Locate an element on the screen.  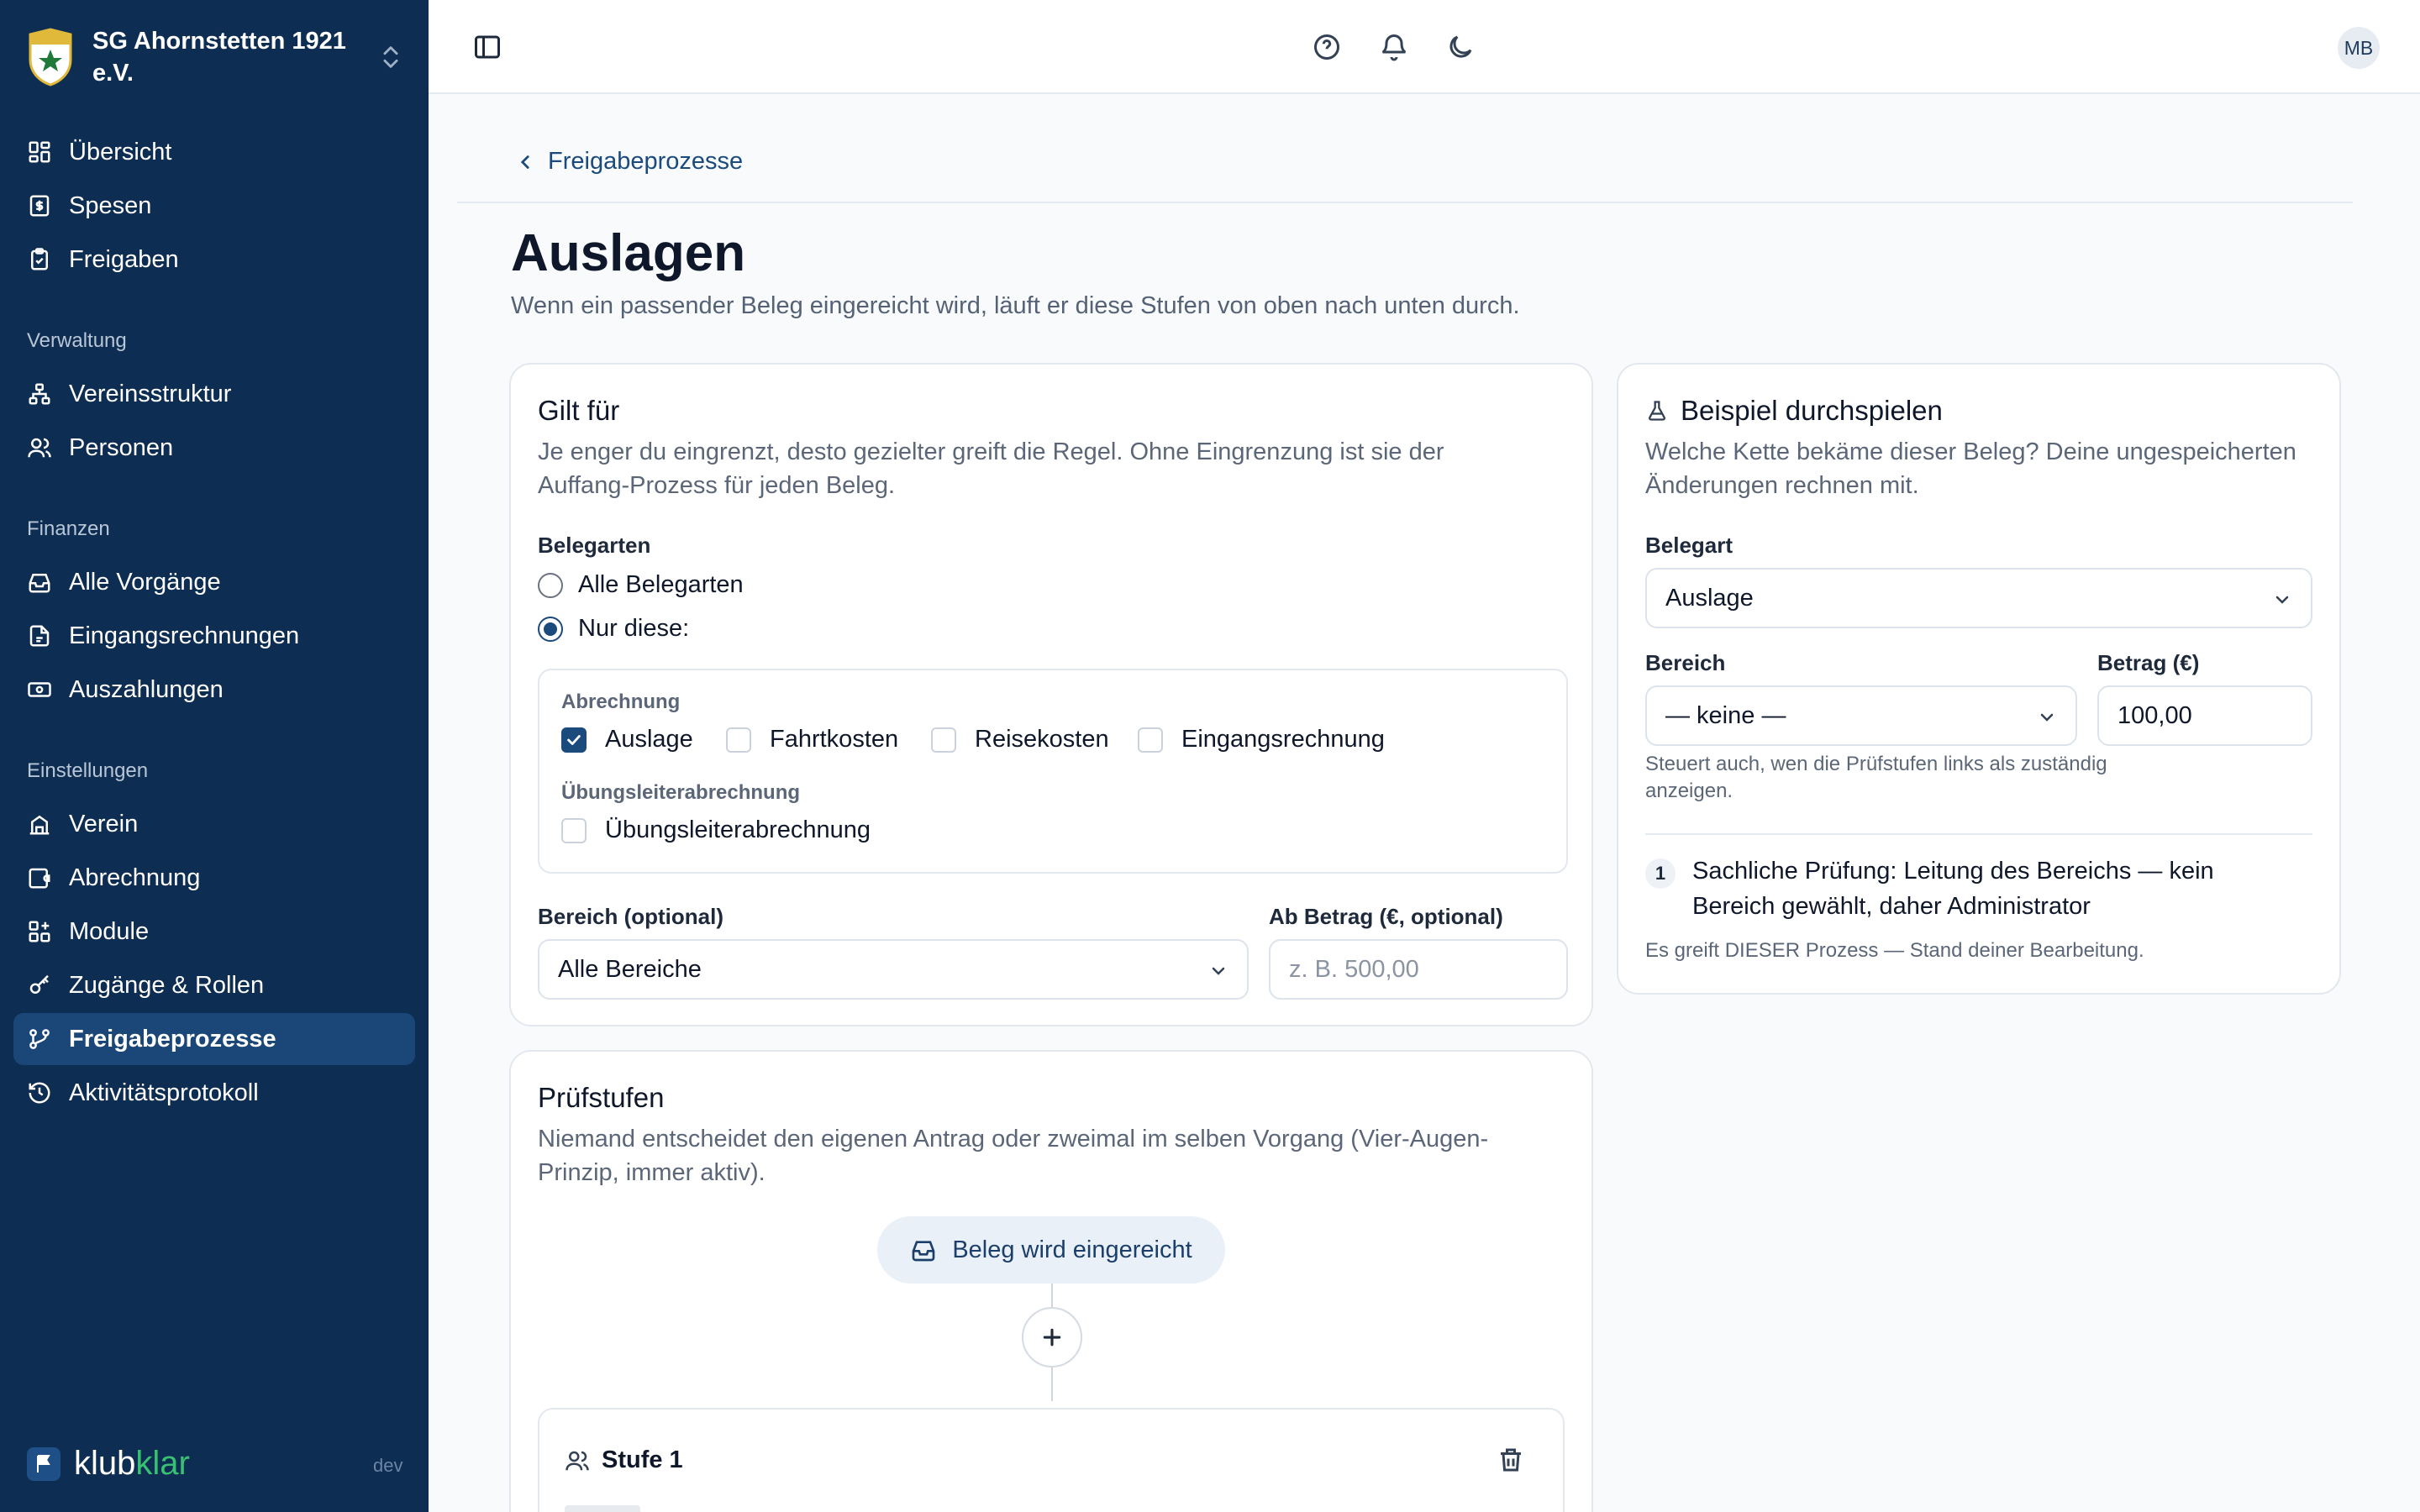
start-pill-label: Beleg wird eingereicht is located at coordinates (1072, 1249).